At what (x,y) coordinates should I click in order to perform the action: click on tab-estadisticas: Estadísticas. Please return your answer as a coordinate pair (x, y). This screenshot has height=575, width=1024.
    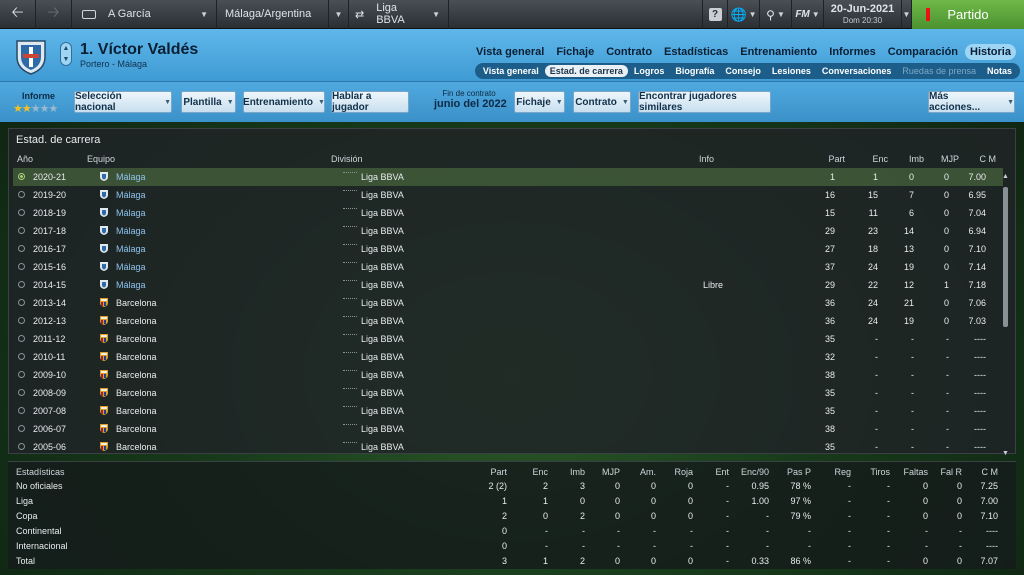
    Looking at the image, I should click on (696, 52).